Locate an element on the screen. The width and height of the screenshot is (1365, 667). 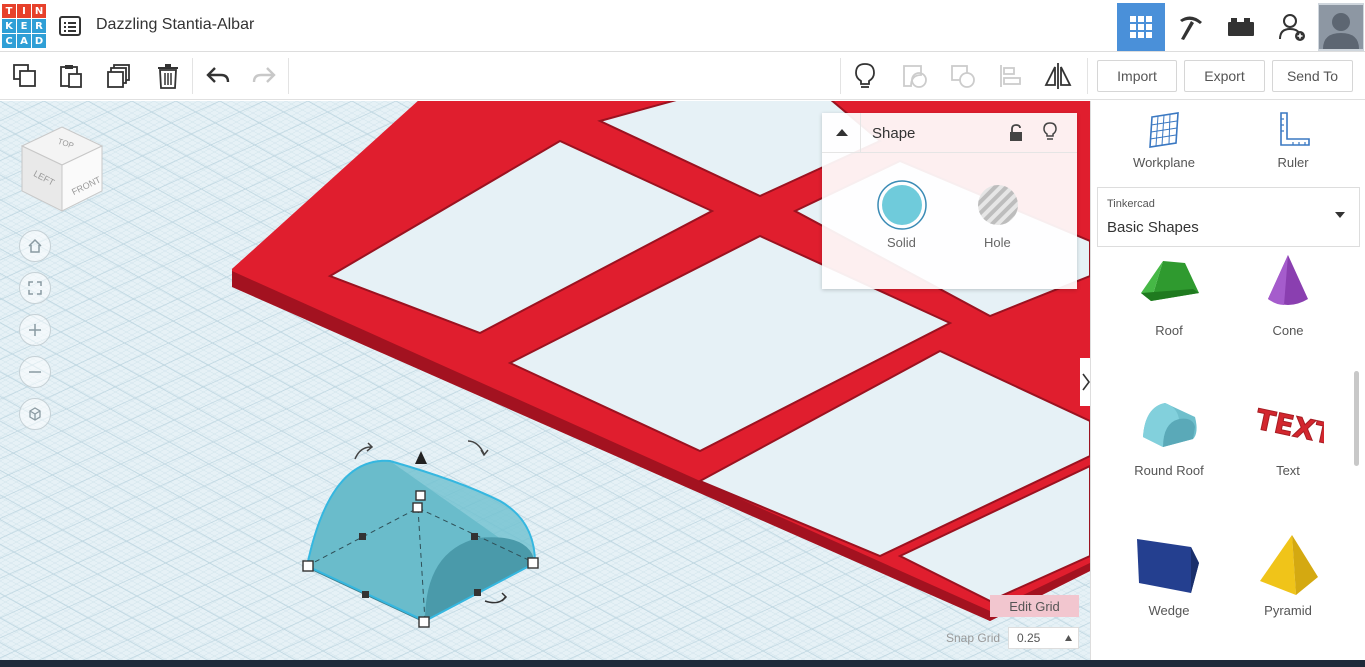
shape-roof: Roof is located at coordinates (1169, 295).